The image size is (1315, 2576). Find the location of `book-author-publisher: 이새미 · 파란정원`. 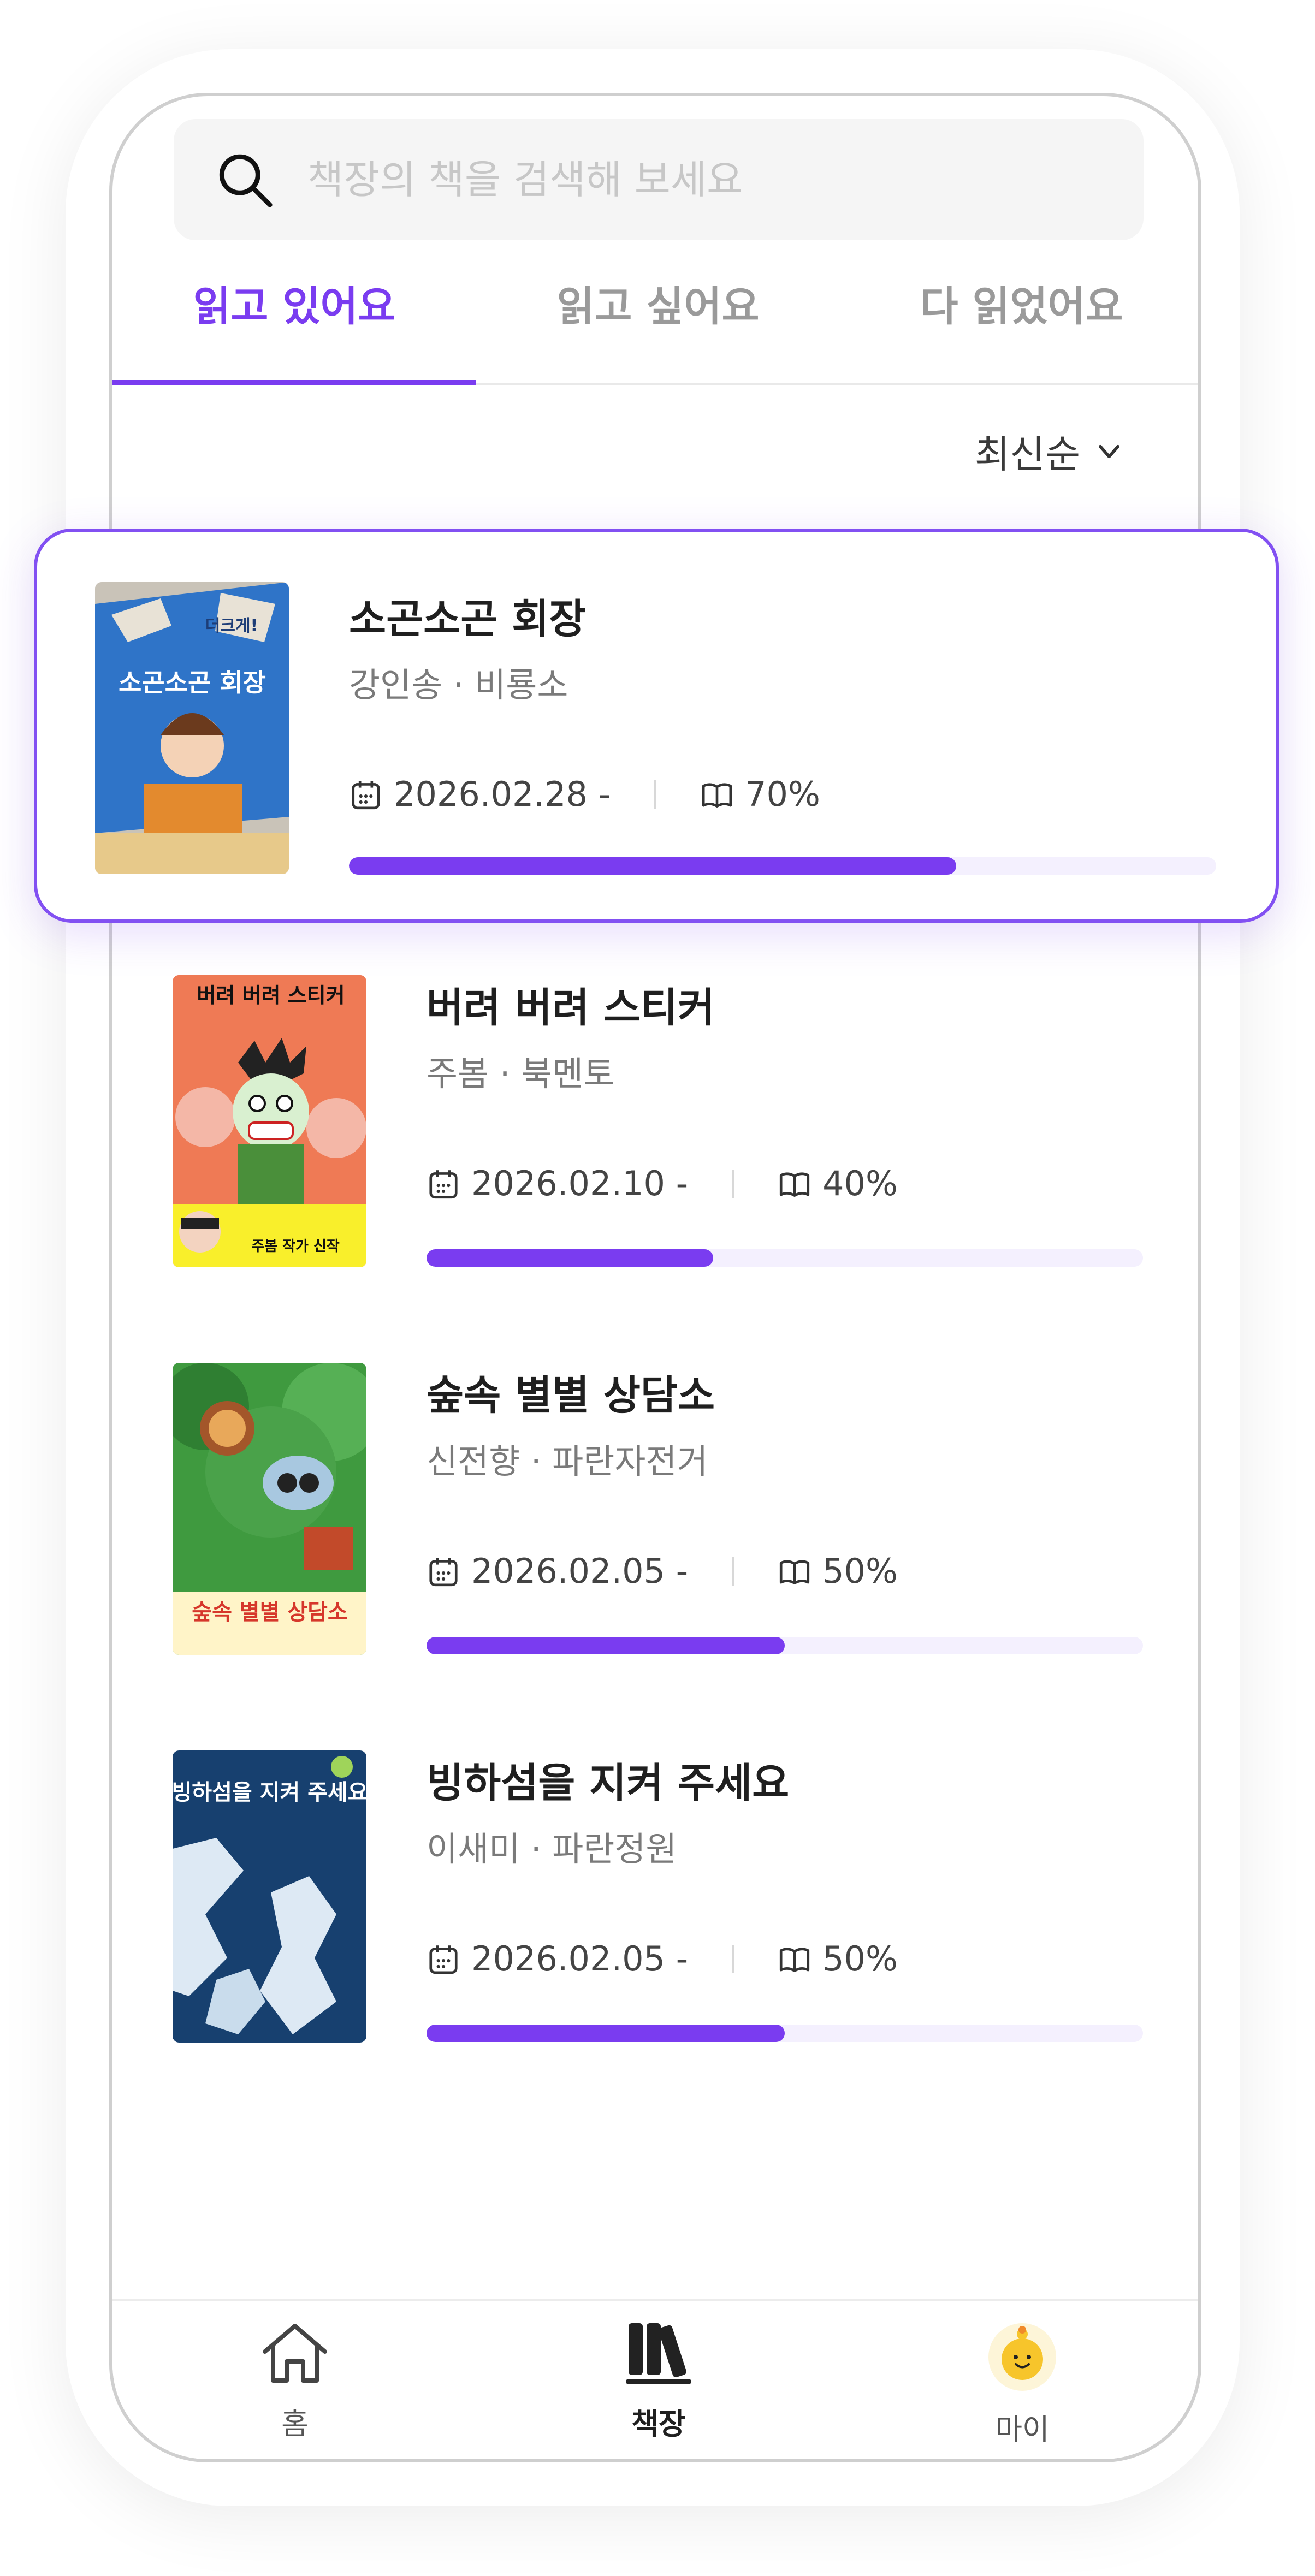

book-author-publisher: 이새미 · 파란정원 is located at coordinates (552, 1849).